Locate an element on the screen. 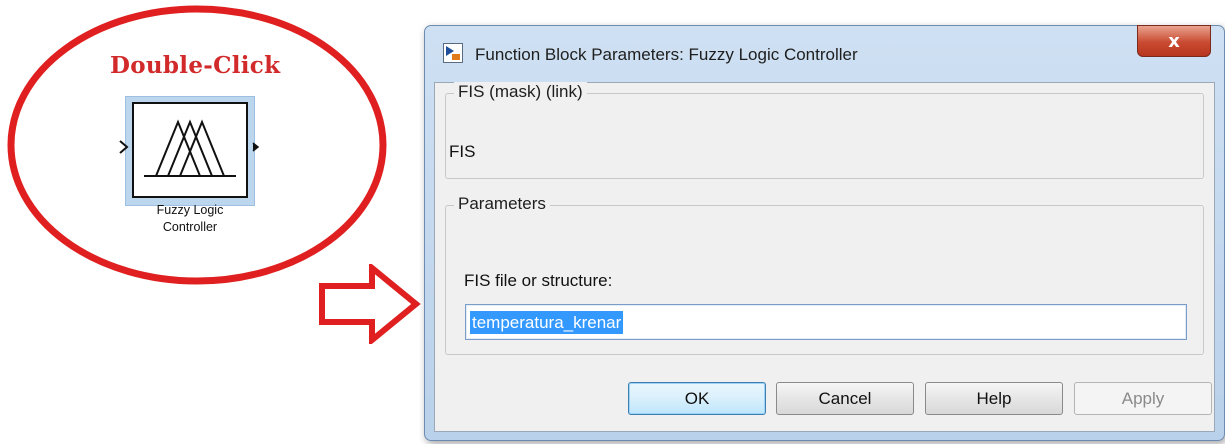 This screenshot has width=1225, height=444. block-label: Fuzzy Logic Controller is located at coordinates (190, 219).